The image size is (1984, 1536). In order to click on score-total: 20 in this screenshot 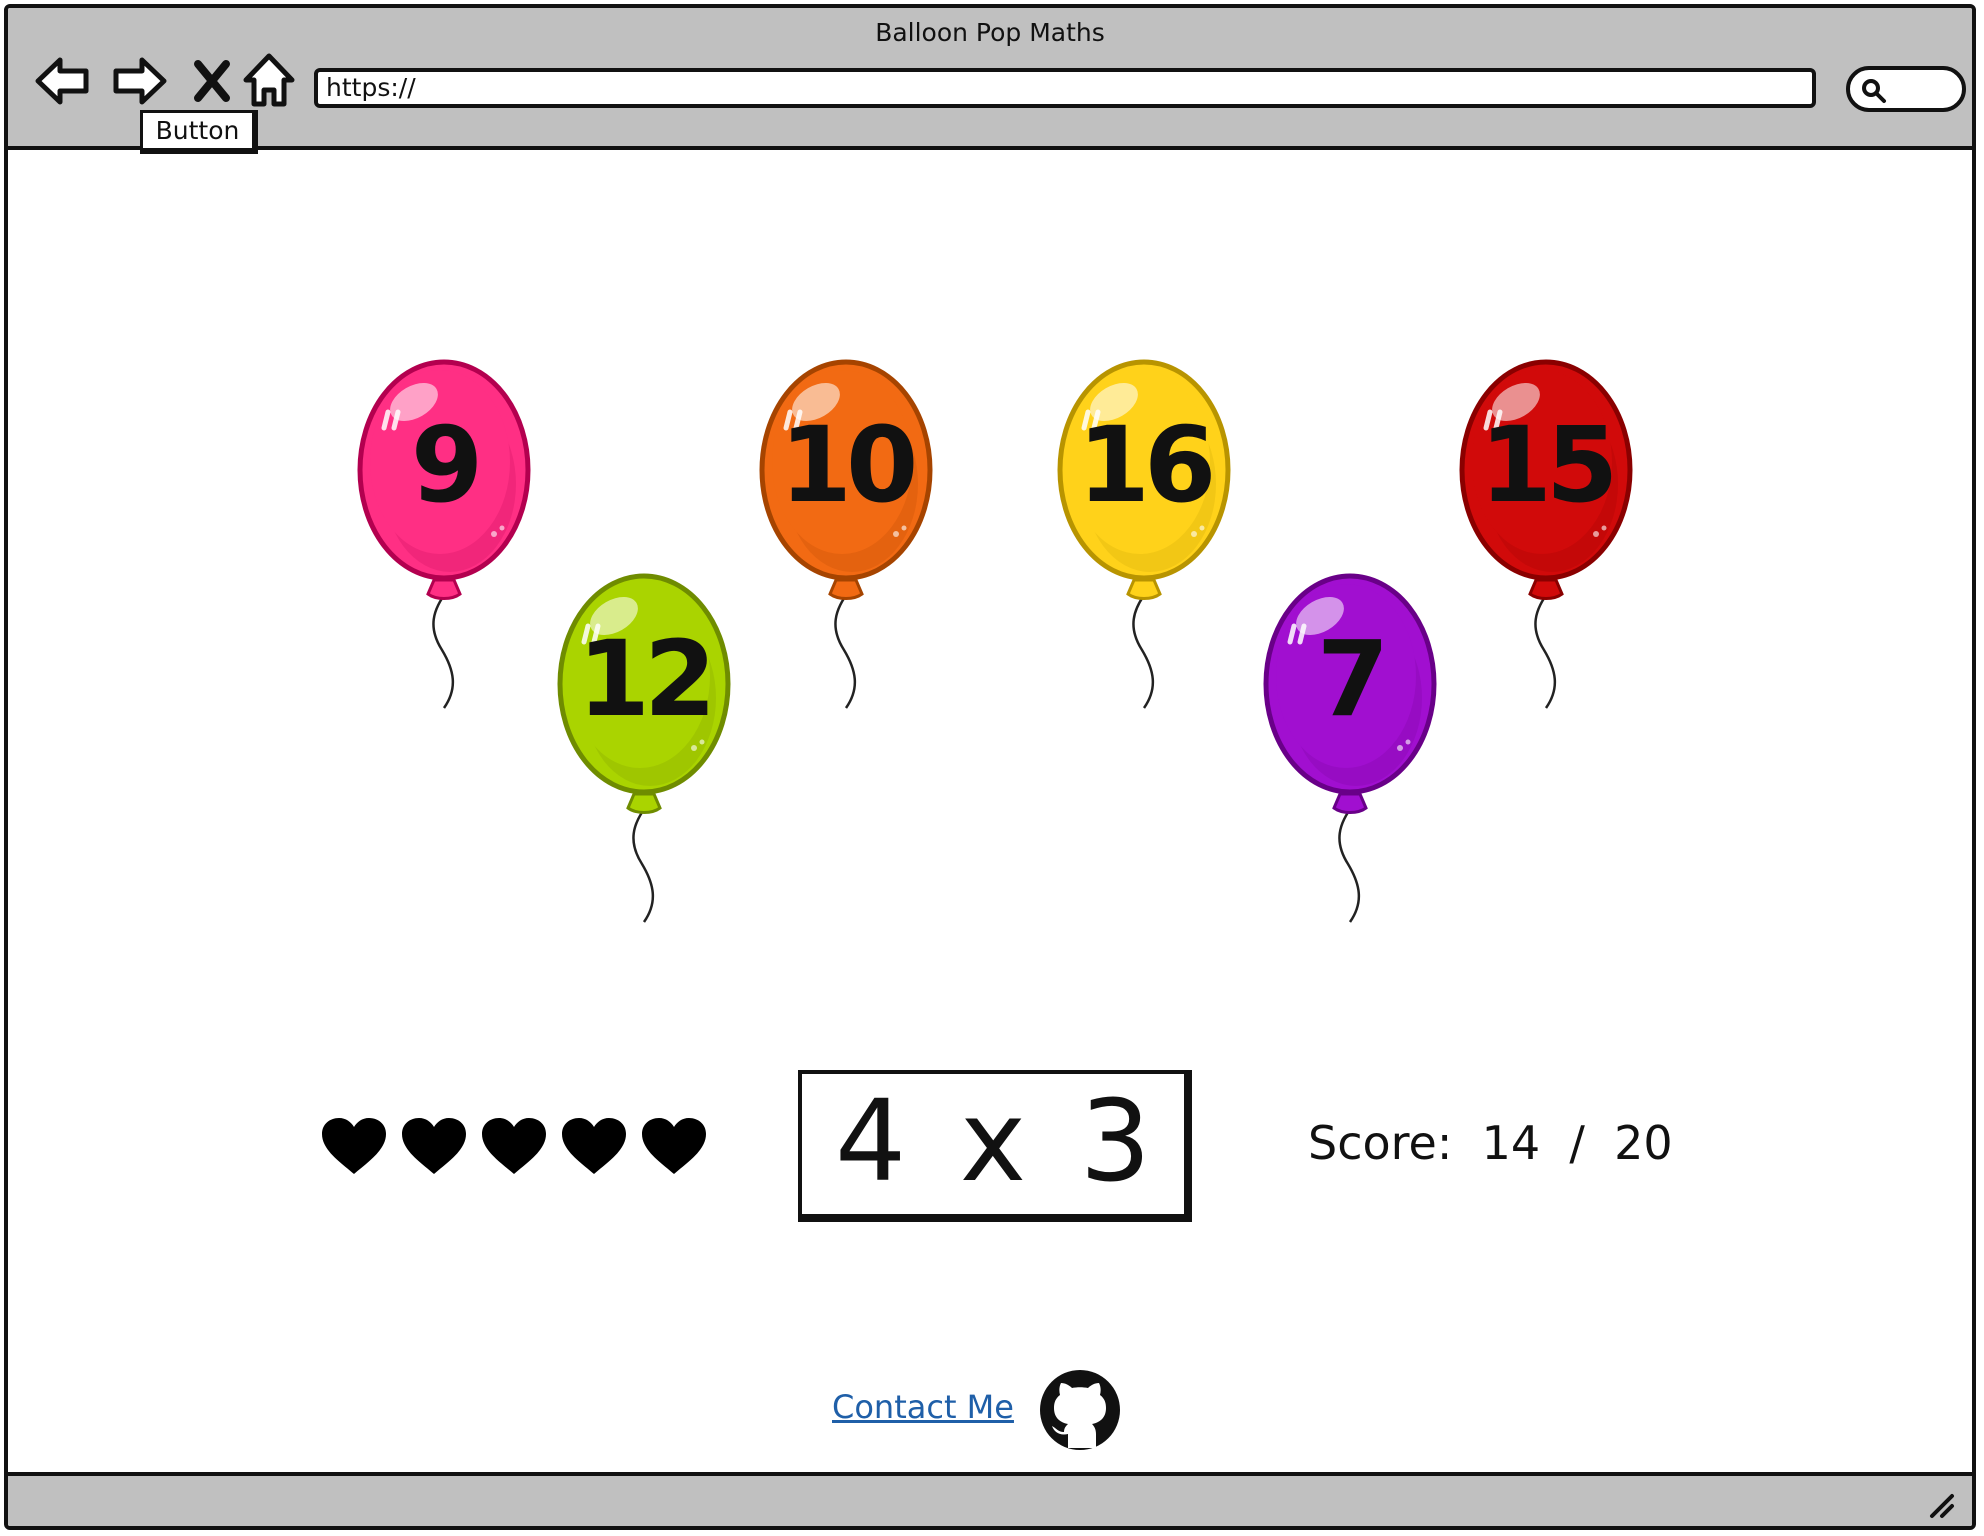, I will do `click(1643, 1143)`.